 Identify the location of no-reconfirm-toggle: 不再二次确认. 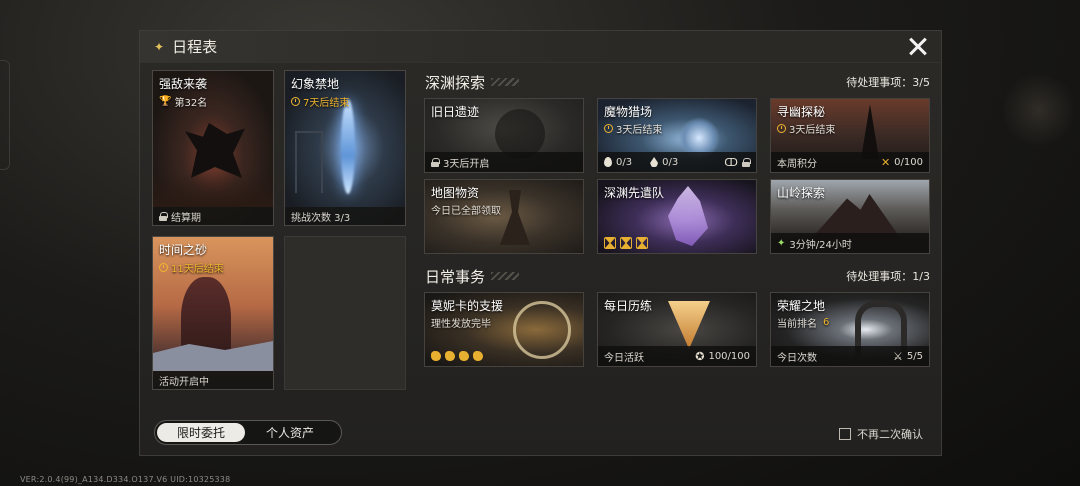
(881, 434).